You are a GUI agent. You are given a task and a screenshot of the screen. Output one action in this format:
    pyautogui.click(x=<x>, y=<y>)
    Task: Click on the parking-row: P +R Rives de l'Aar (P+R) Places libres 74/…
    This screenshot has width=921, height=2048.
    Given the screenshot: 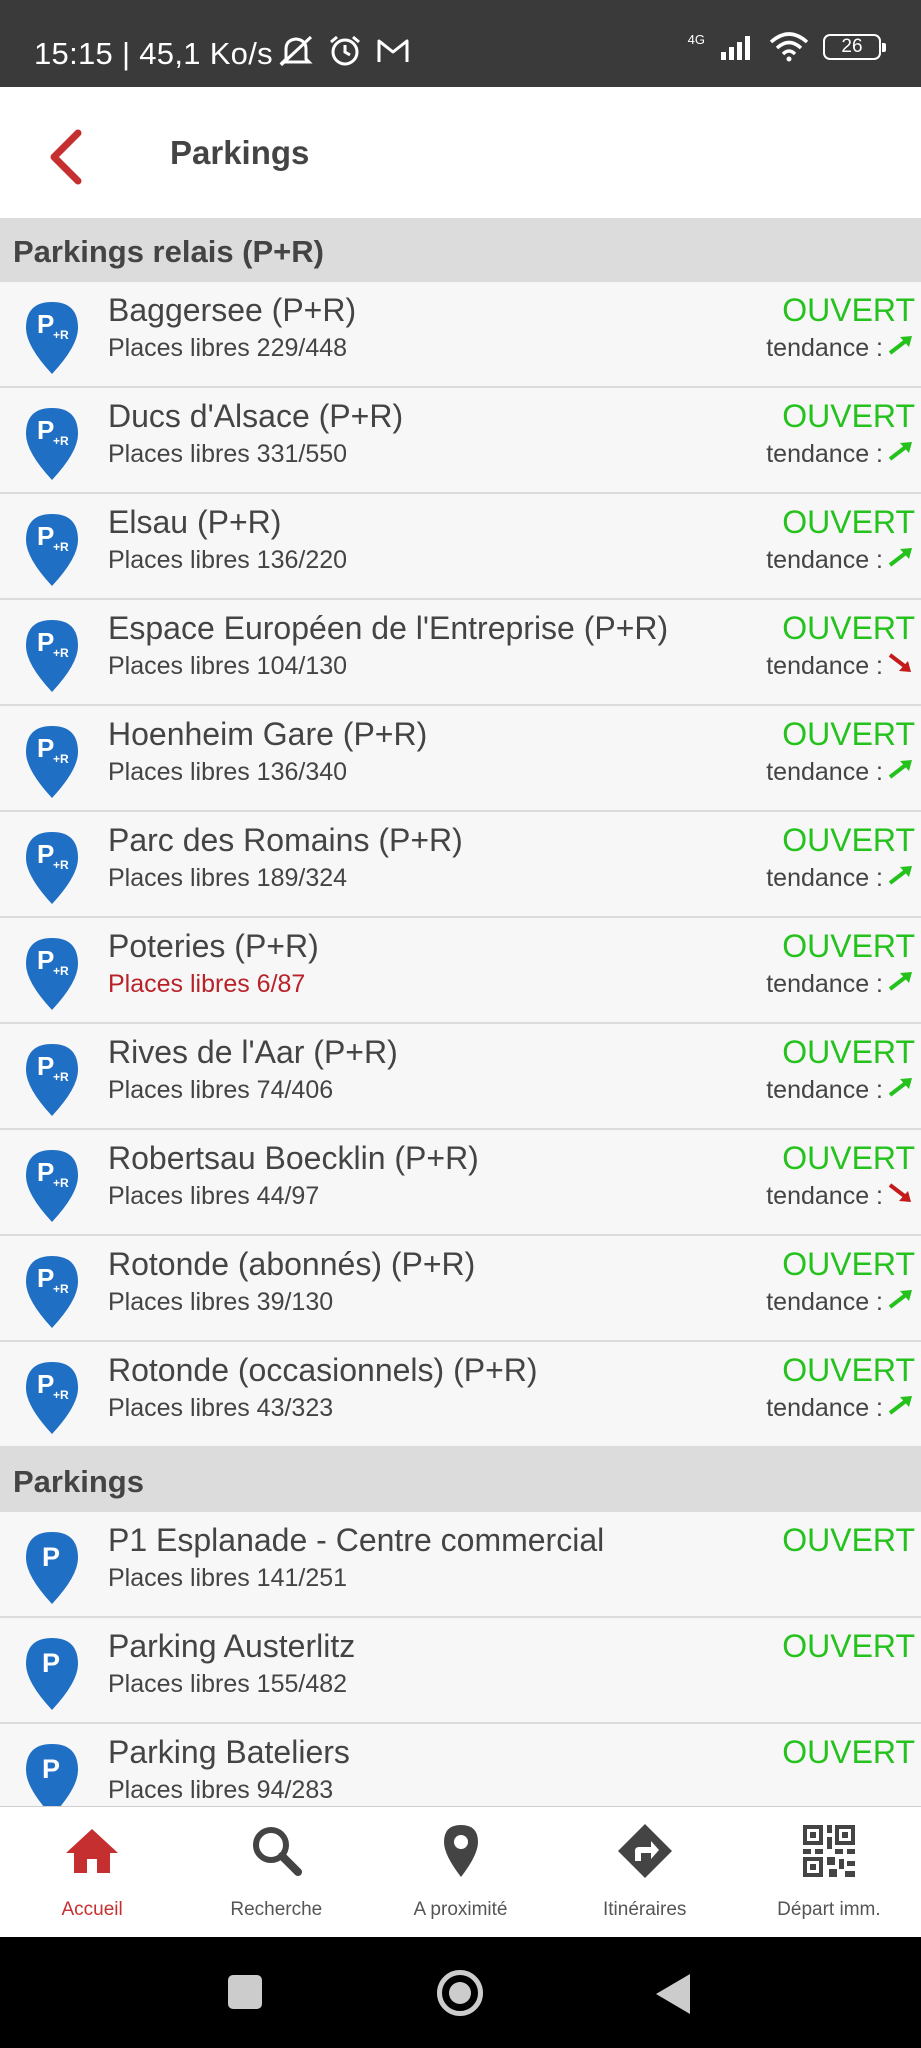 What is the action you would take?
    pyautogui.click(x=460, y=1077)
    